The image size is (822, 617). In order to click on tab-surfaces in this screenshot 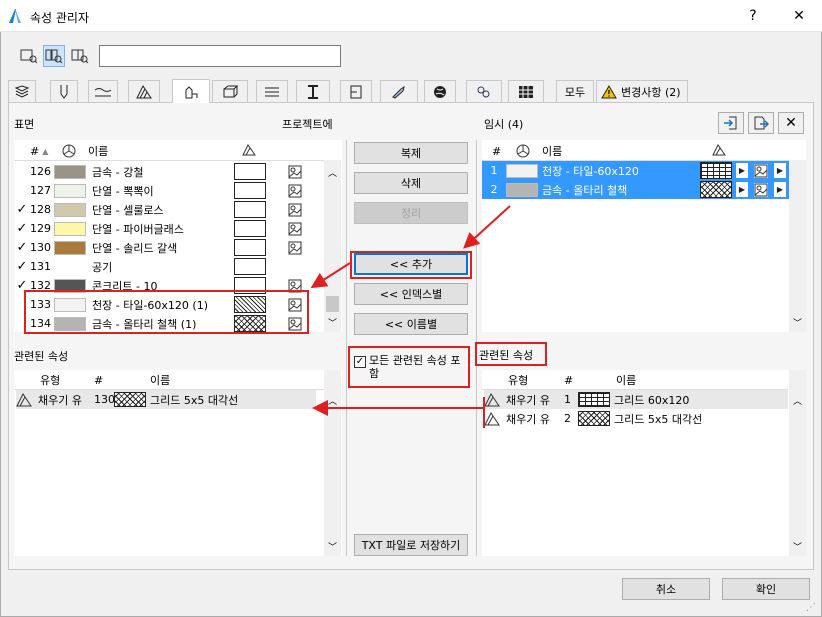, I will do `click(191, 91)`.